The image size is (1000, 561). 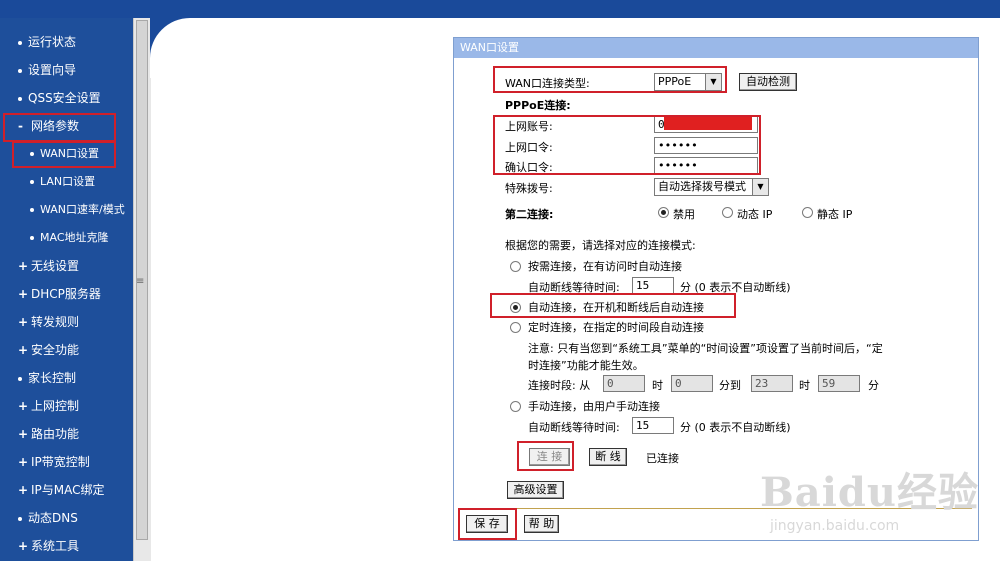 I want to click on mode-on-demand-radio, so click(x=515, y=266).